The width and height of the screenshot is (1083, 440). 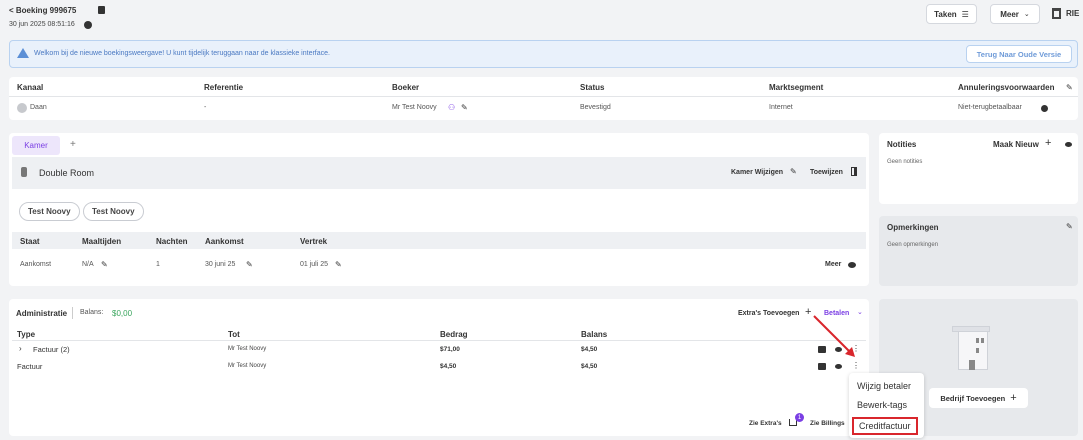 I want to click on kanaal-value: Daan, so click(x=38, y=107).